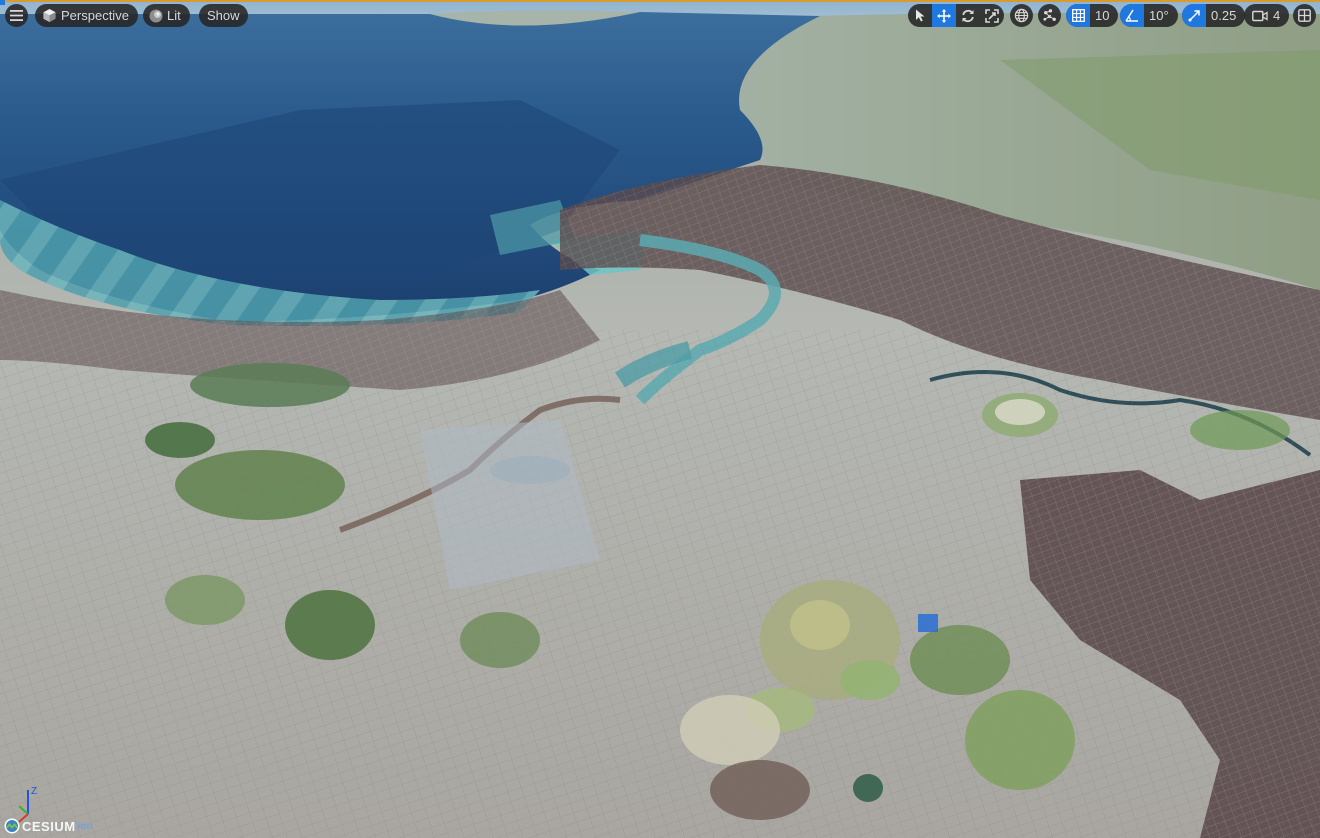 The width and height of the screenshot is (1320, 838). I want to click on scale-arrow-icon, so click(1194, 16).